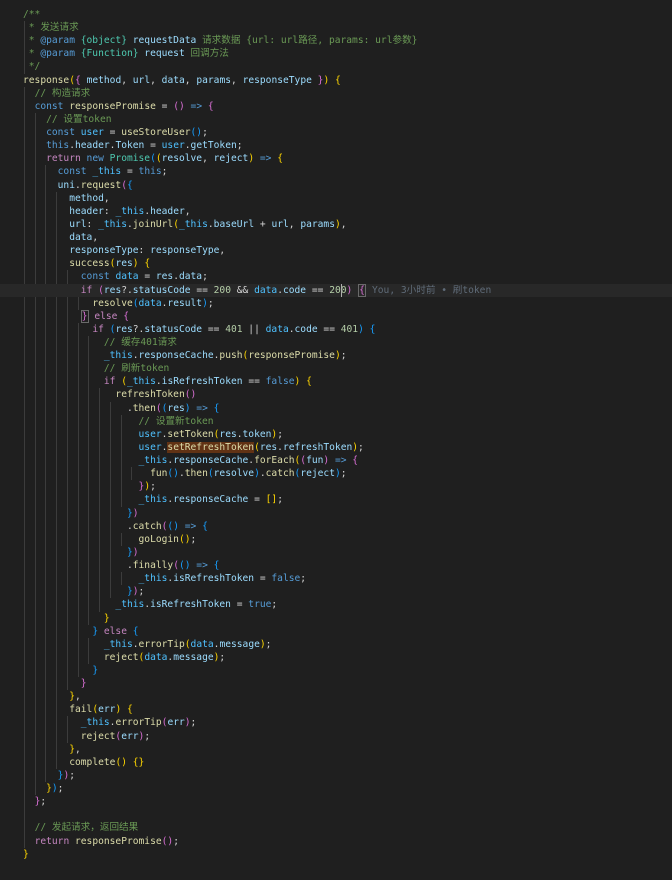 This screenshot has height=880, width=672. I want to click on code-line: resolve(data.result);, so click(336, 303).